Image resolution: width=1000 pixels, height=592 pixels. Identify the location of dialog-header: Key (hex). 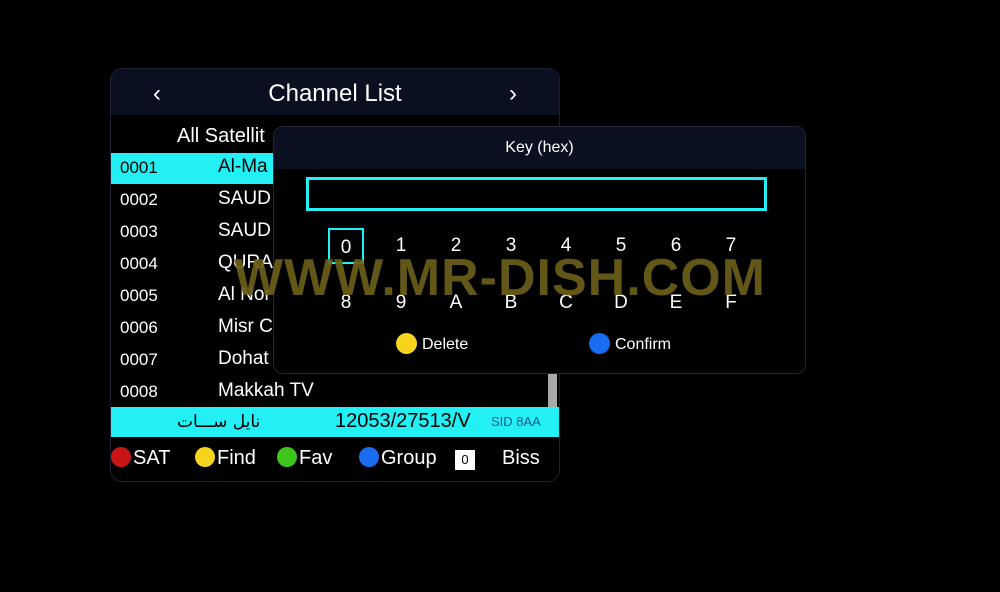
(539, 148).